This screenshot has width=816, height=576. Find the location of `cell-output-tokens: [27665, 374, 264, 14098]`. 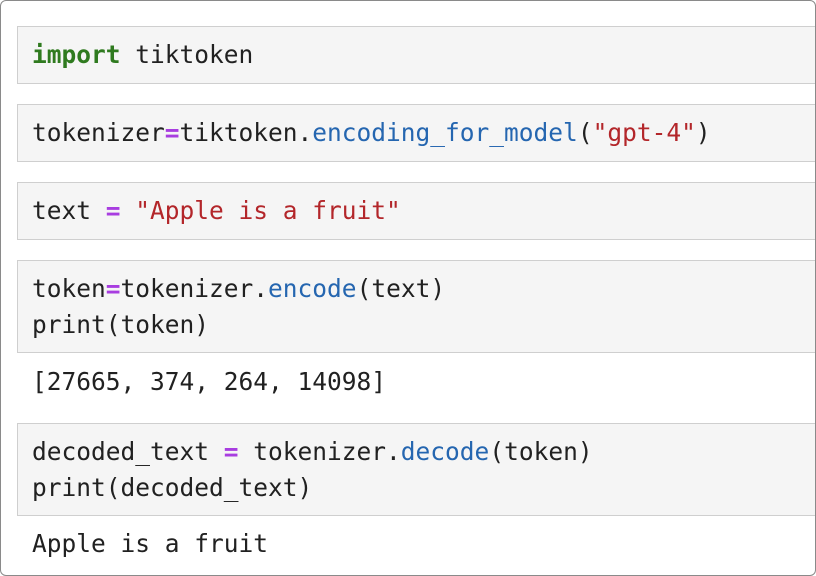

cell-output-tokens: [27665, 374, 264, 14098] is located at coordinates (209, 381).